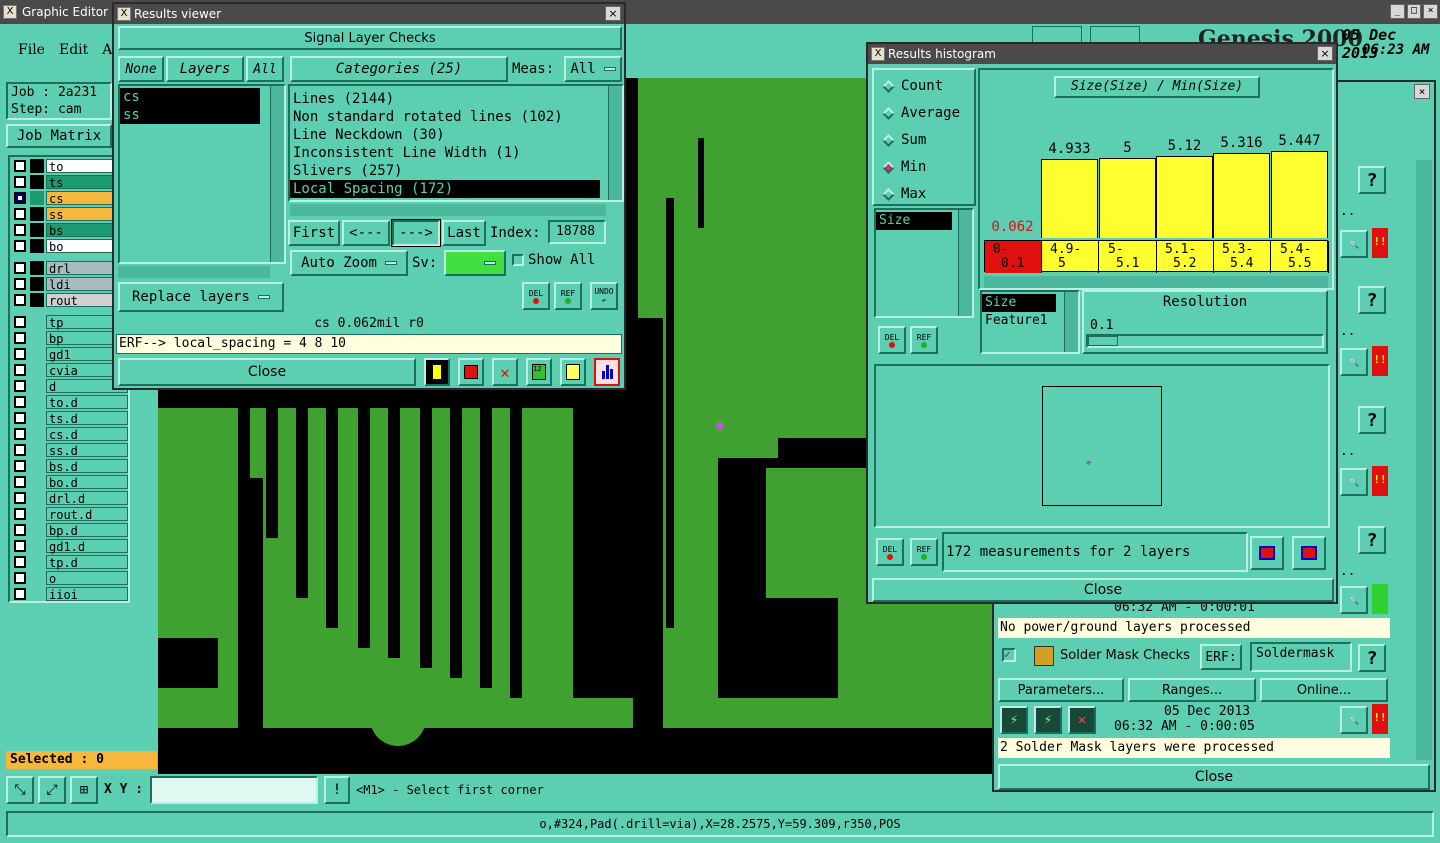  What do you see at coordinates (87, 466) in the screenshot?
I see `layer-name: bs.d` at bounding box center [87, 466].